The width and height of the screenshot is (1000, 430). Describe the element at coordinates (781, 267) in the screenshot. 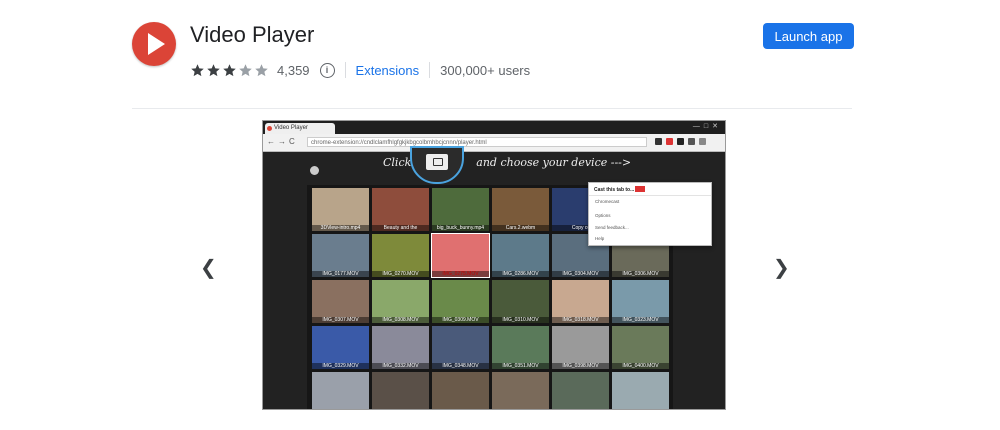

I see `chevron-right-icon: ❯` at that location.